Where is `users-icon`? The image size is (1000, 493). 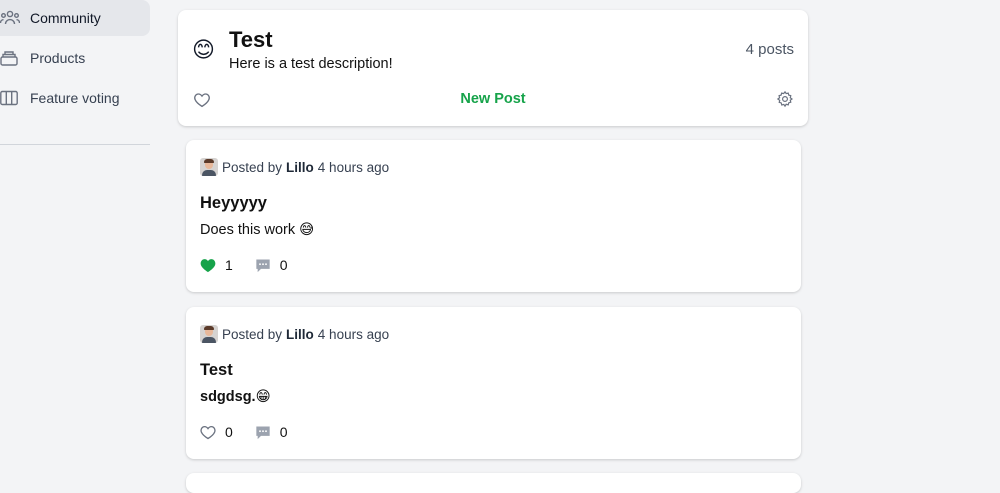 users-icon is located at coordinates (10, 18).